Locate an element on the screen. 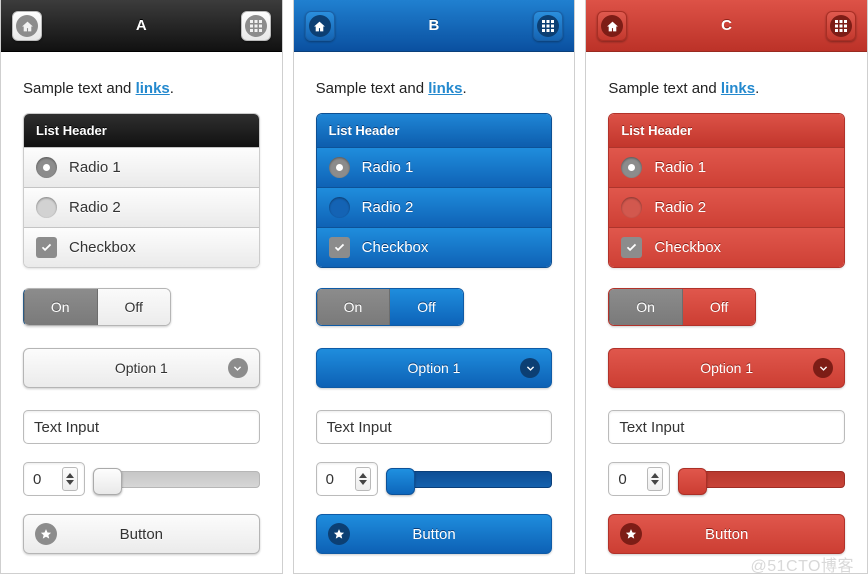  sample-text-a: Sample text and links. is located at coordinates (141, 88).